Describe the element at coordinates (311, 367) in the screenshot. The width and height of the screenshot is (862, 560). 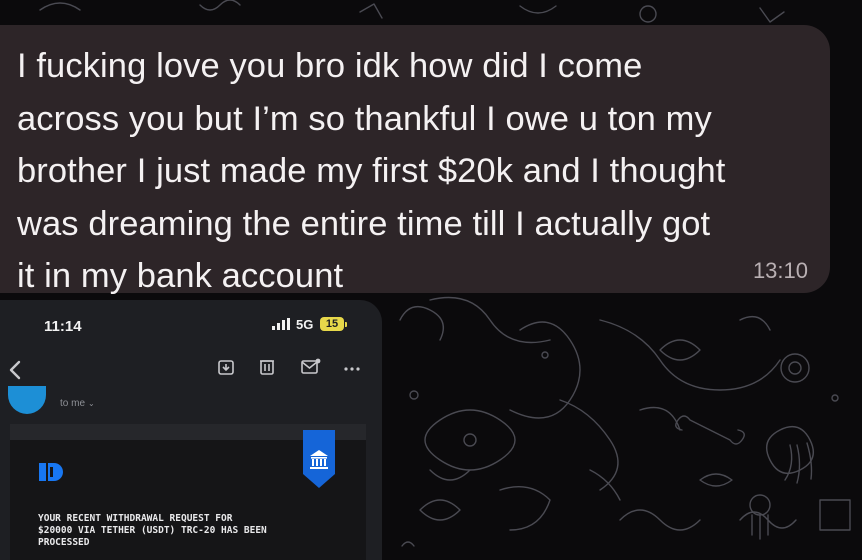
I see `mark-unread-icon` at that location.